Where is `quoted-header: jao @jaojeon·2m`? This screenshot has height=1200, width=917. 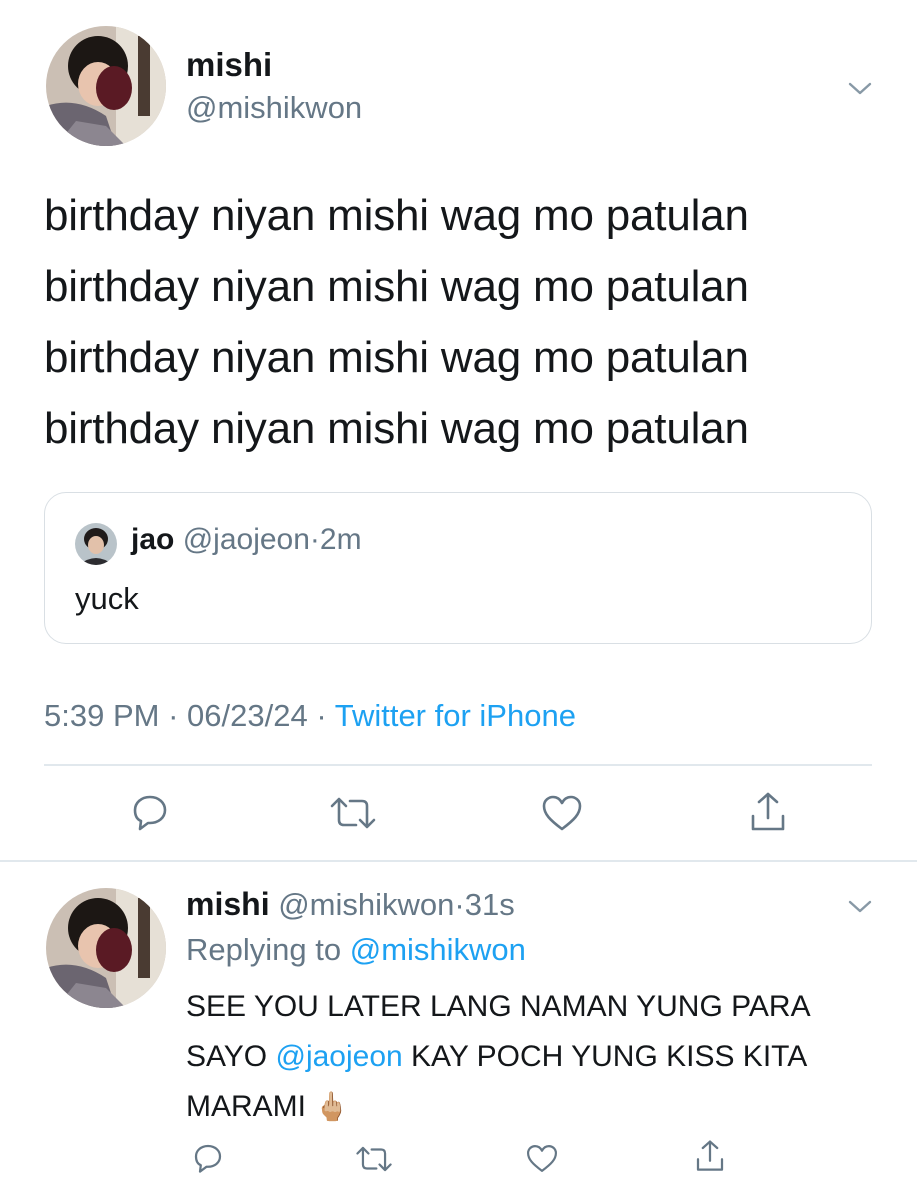
quoted-header: jao @jaojeon·2m is located at coordinates (246, 540).